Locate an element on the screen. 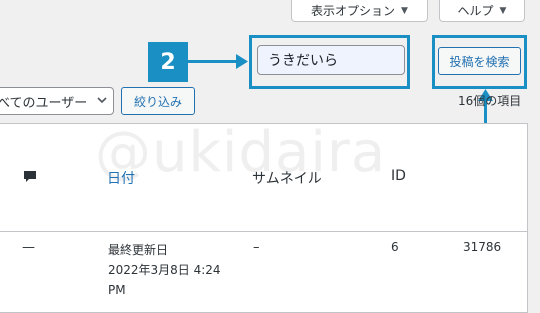  column-header-id-label: ID is located at coordinates (398, 176).